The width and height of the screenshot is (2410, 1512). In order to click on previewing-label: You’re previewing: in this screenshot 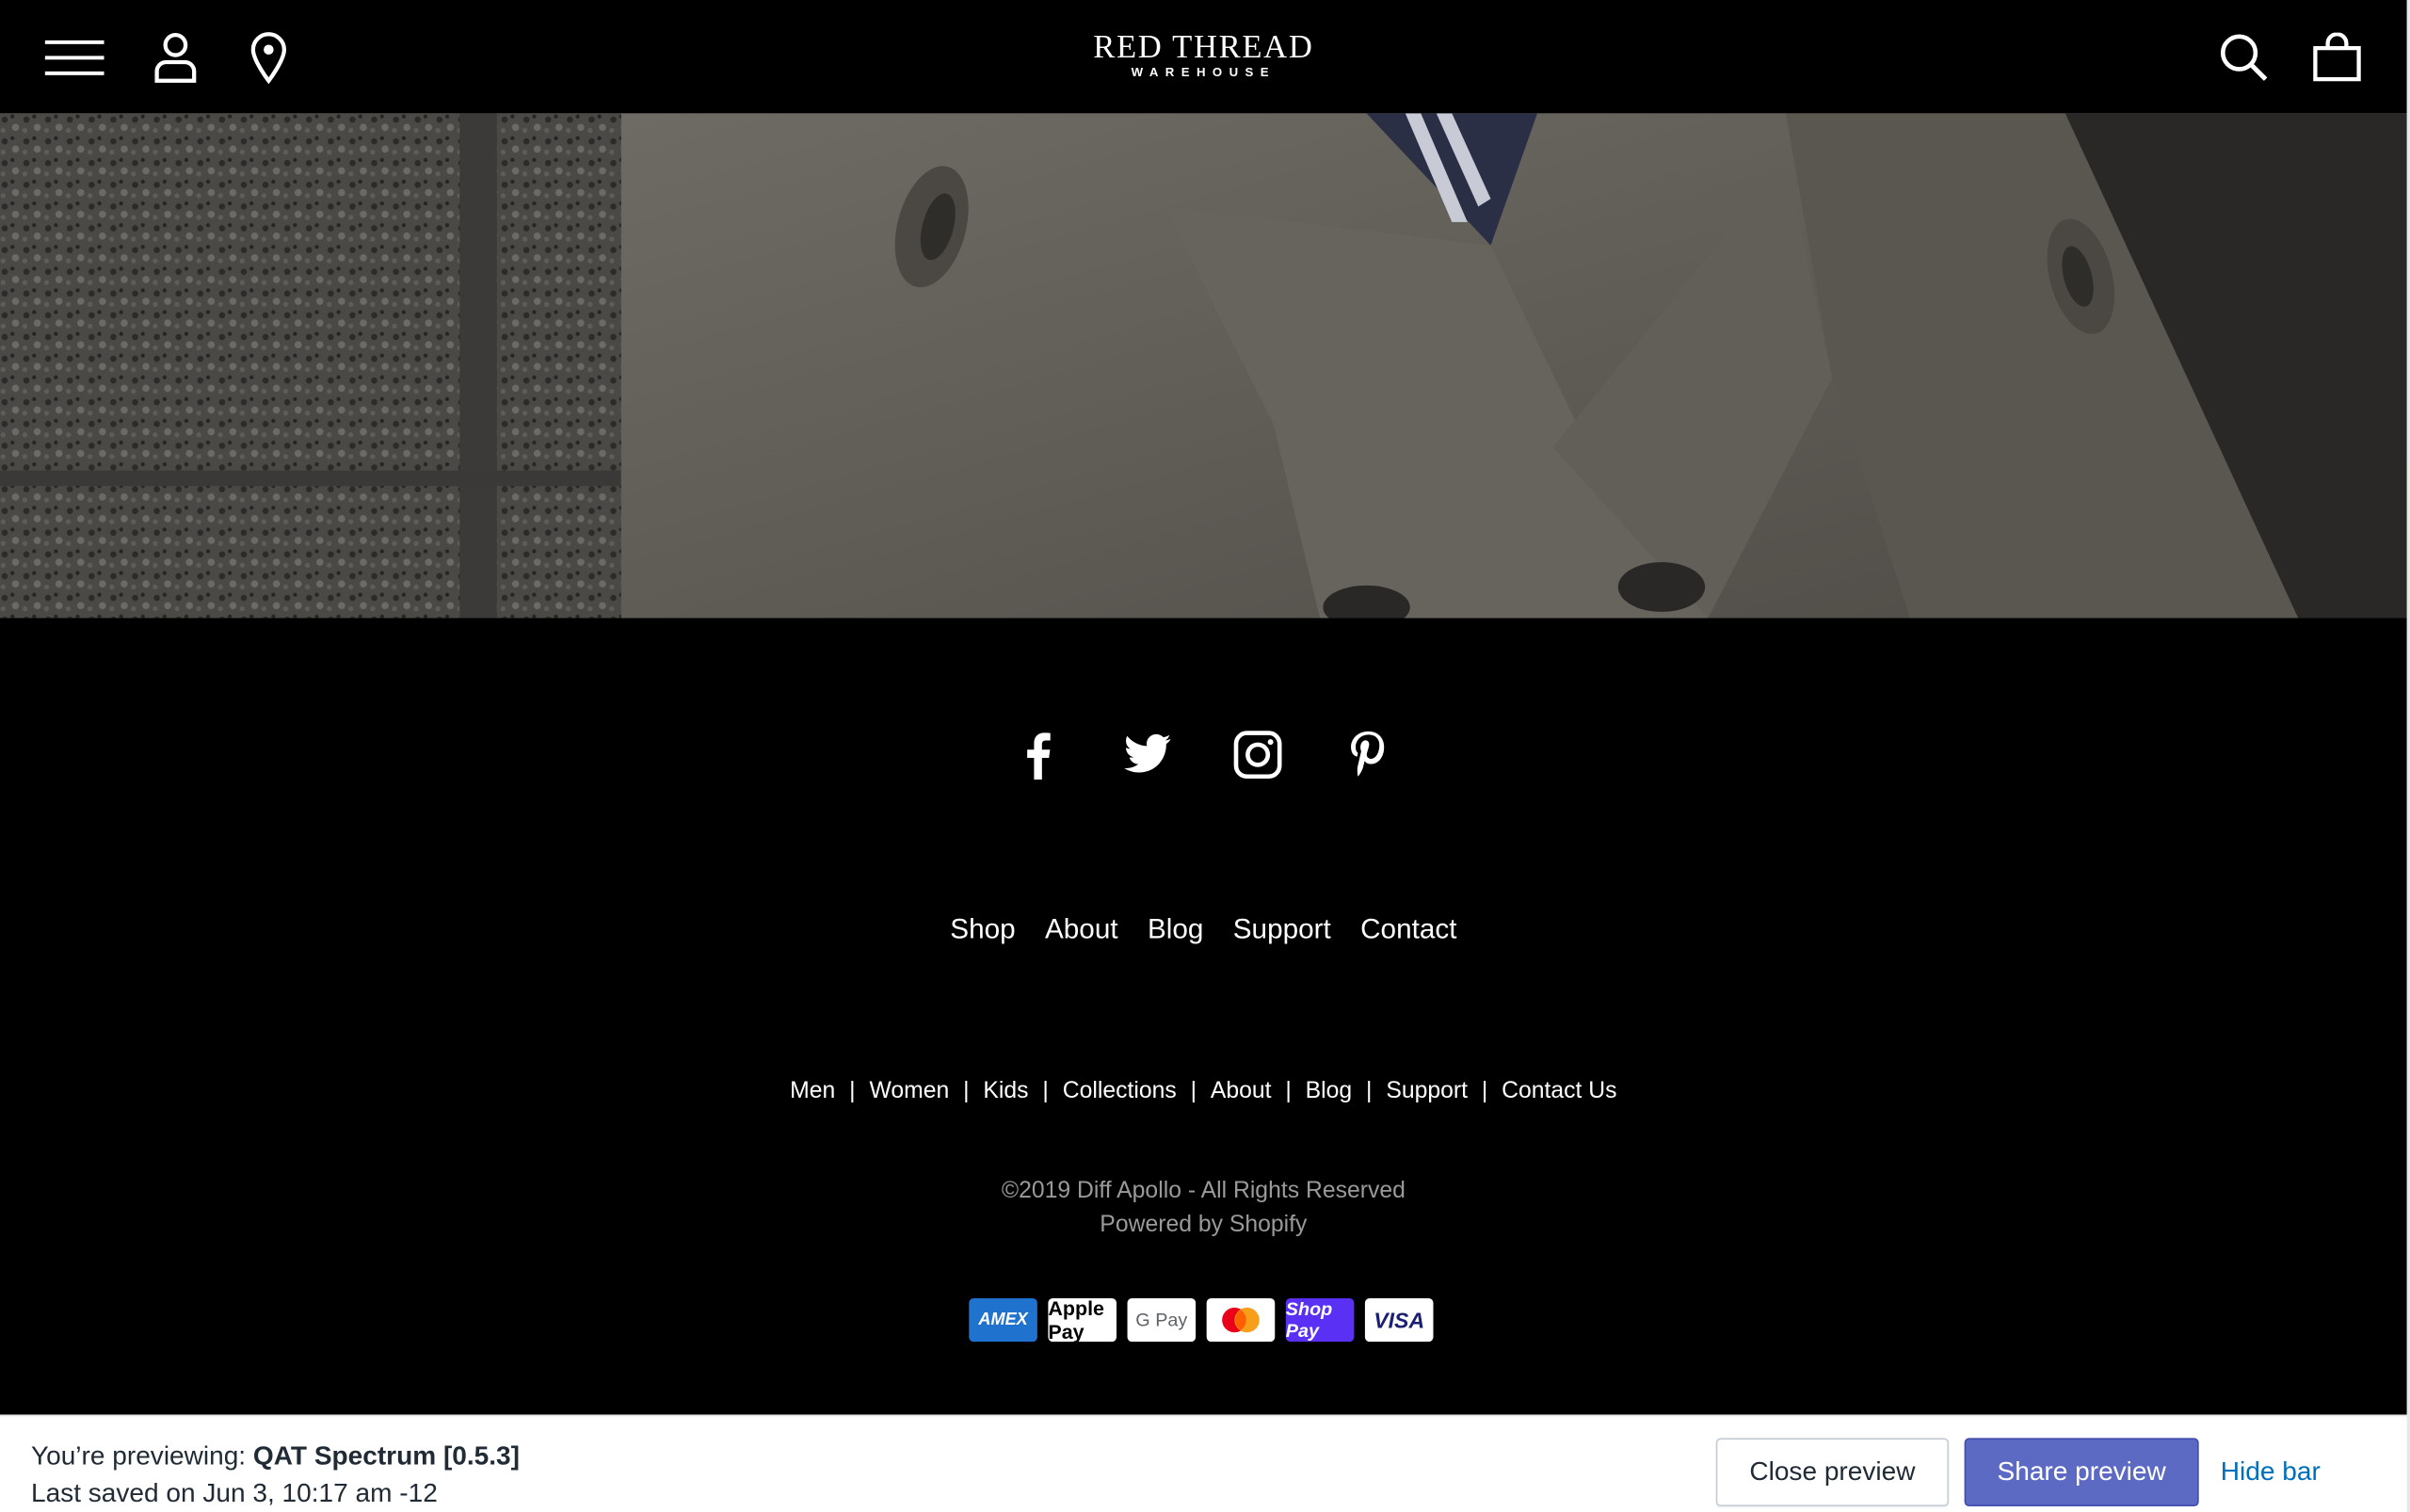, I will do `click(138, 1456)`.